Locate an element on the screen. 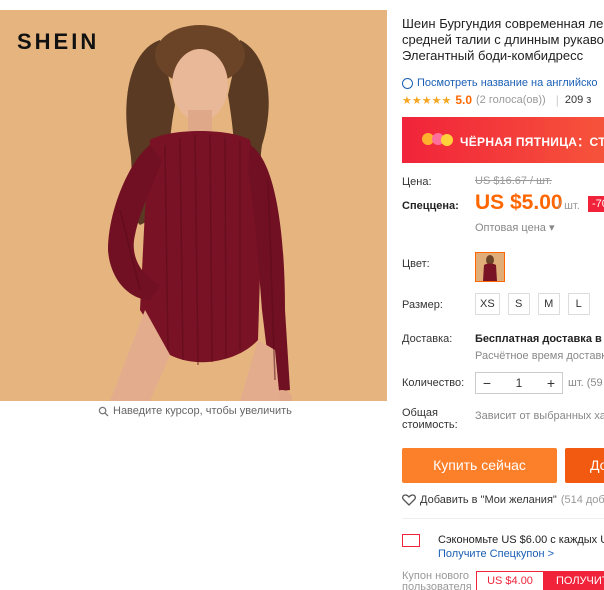 The width and height of the screenshot is (604, 590). zoom-hint-text: Наведите курсор, чтобы увеличить is located at coordinates (202, 411).